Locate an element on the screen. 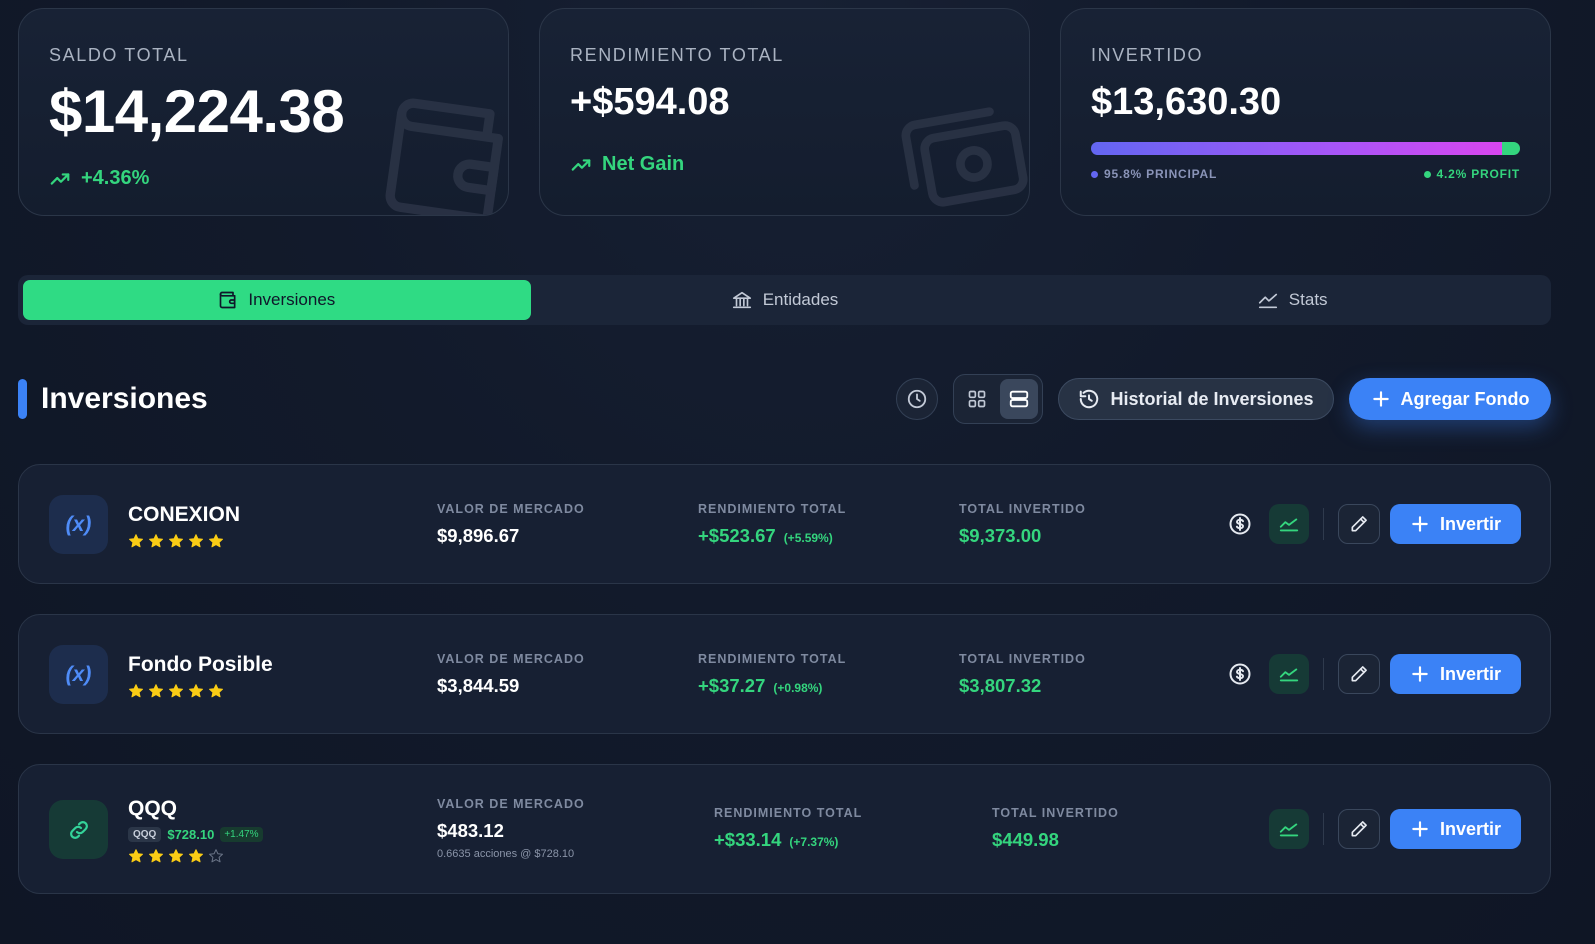 The width and height of the screenshot is (1595, 944). rendimiento-total-card: RENDIMIENTO TOTAL +$594.08 Net Gain is located at coordinates (784, 112).